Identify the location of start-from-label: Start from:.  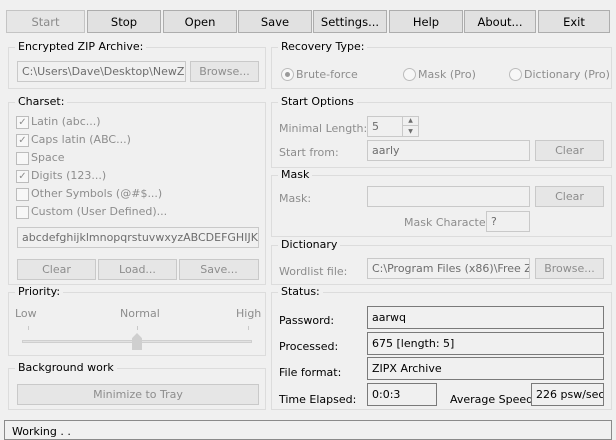
(309, 152).